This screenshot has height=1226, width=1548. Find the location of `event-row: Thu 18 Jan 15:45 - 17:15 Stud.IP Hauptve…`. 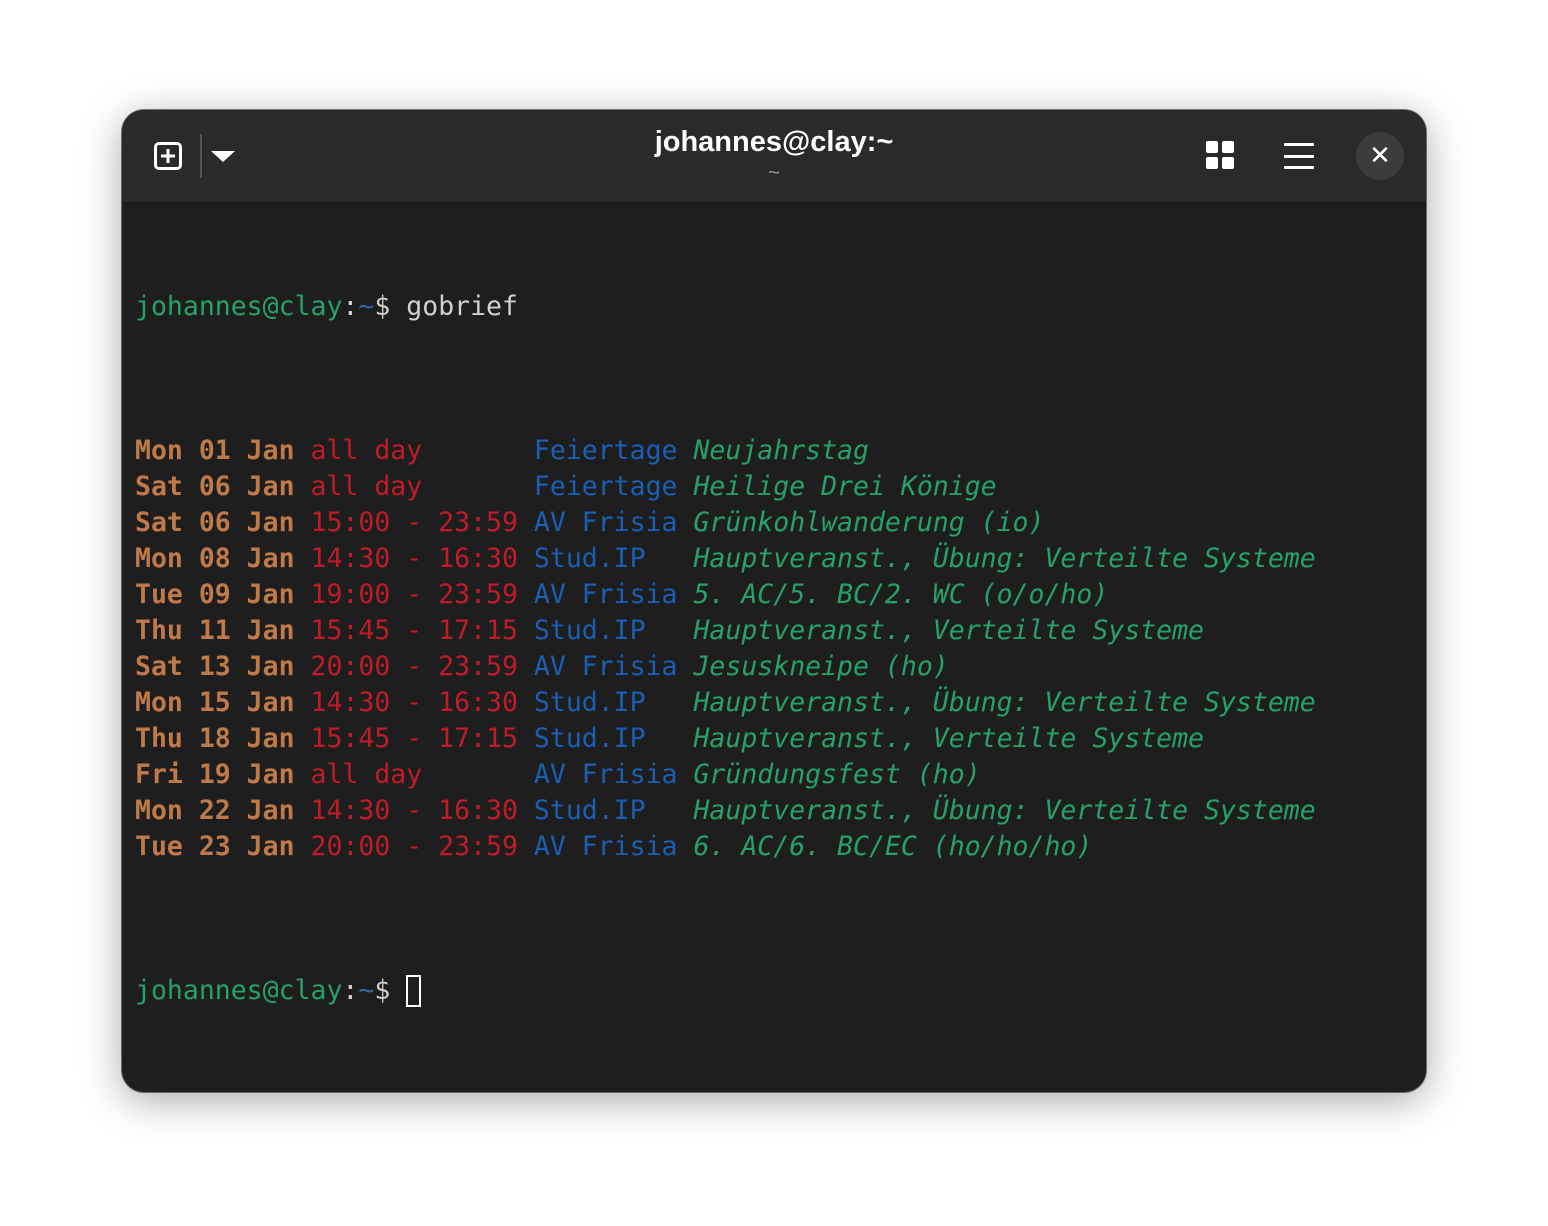

event-row: Thu 18 Jan 15:45 - 17:15 Stud.IP Hauptve… is located at coordinates (775, 739).